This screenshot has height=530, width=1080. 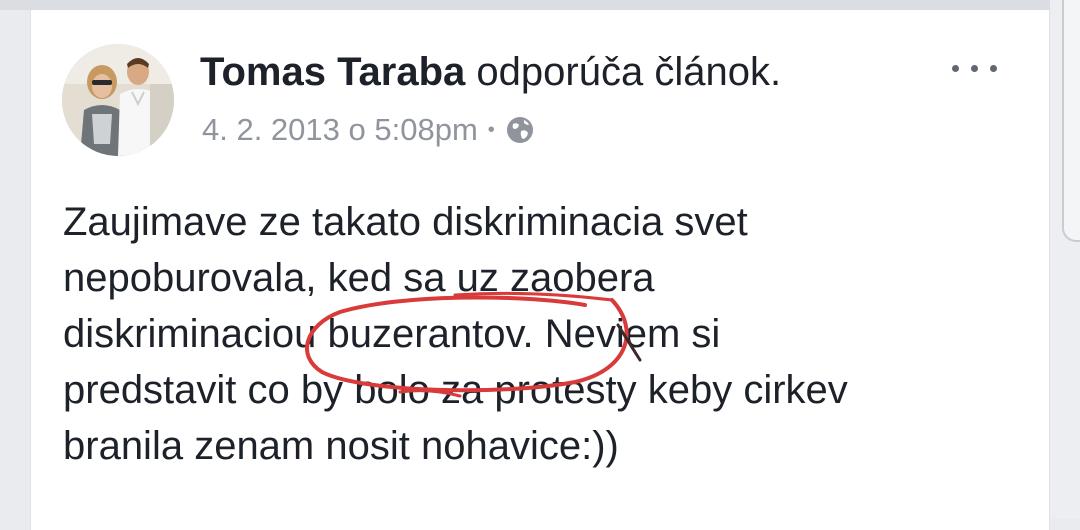 I want to click on scrollbar-edge, so click(x=1071, y=121).